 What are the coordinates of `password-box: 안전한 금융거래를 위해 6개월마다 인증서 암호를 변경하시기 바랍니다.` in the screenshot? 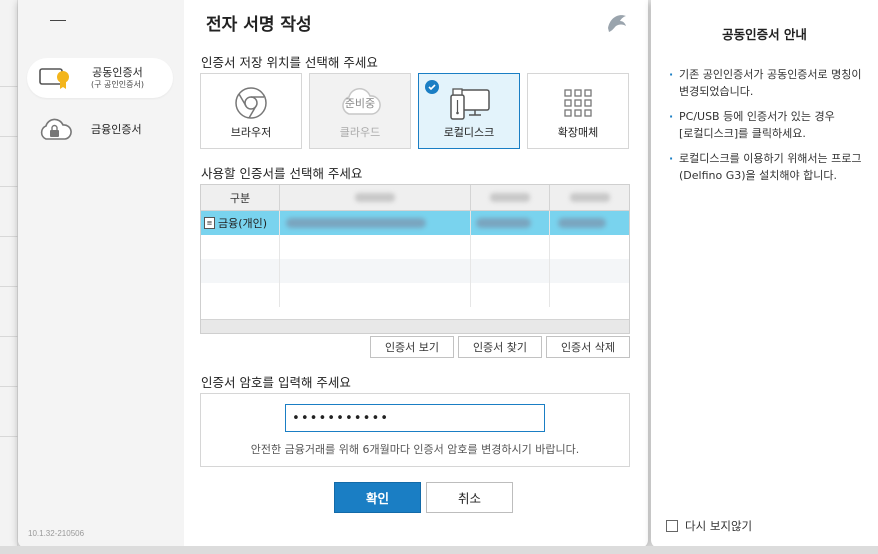 It's located at (415, 430).